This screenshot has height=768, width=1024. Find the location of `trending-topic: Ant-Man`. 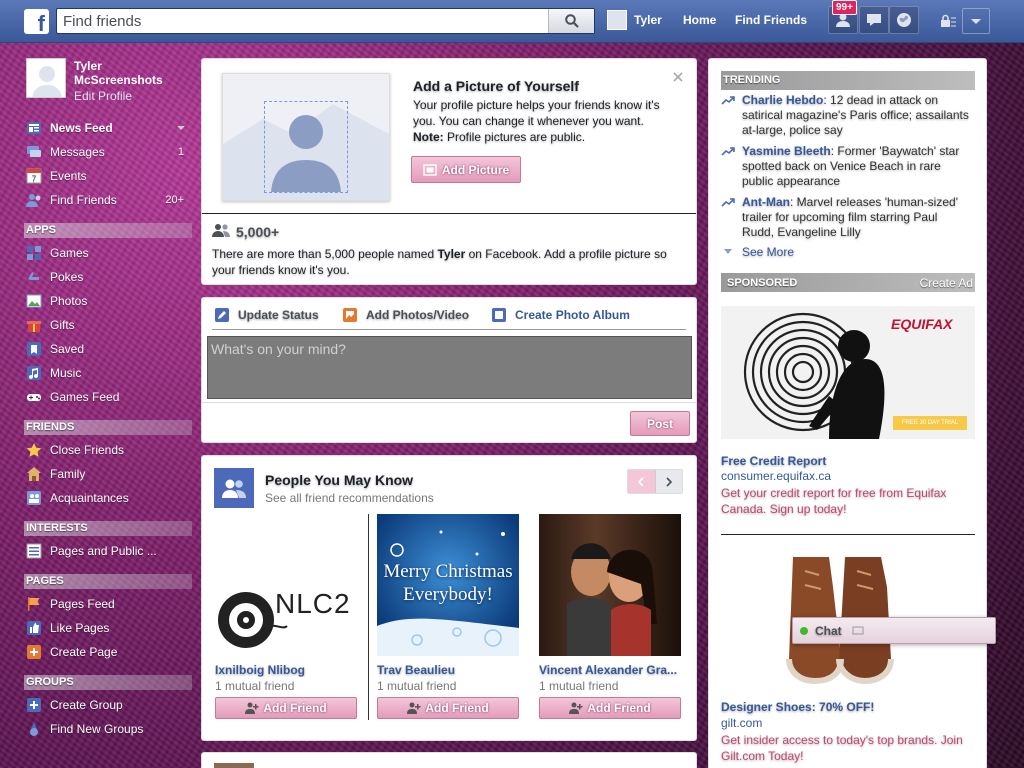

trending-topic: Ant-Man is located at coordinates (766, 202).